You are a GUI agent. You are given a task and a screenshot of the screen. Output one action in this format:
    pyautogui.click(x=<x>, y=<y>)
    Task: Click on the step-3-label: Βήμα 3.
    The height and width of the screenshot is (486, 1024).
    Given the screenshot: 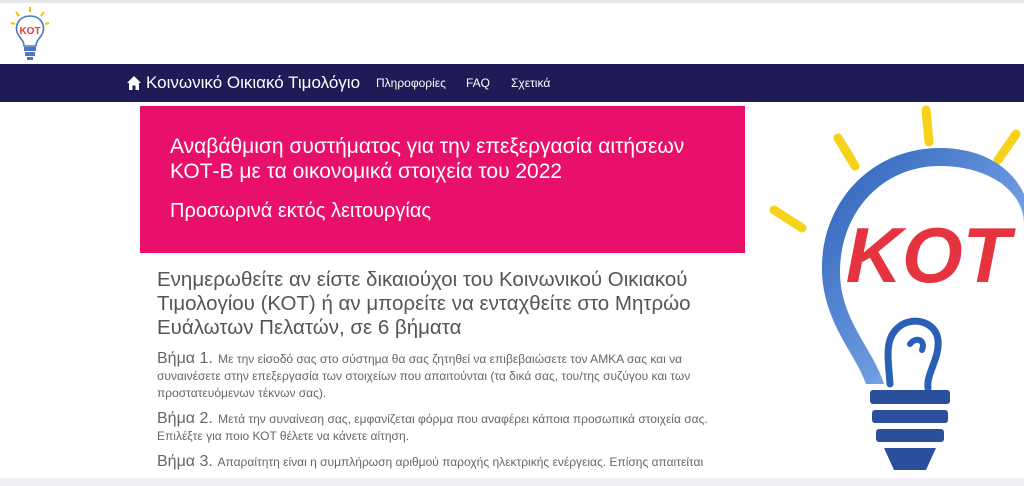 What is the action you would take?
    pyautogui.click(x=185, y=461)
    